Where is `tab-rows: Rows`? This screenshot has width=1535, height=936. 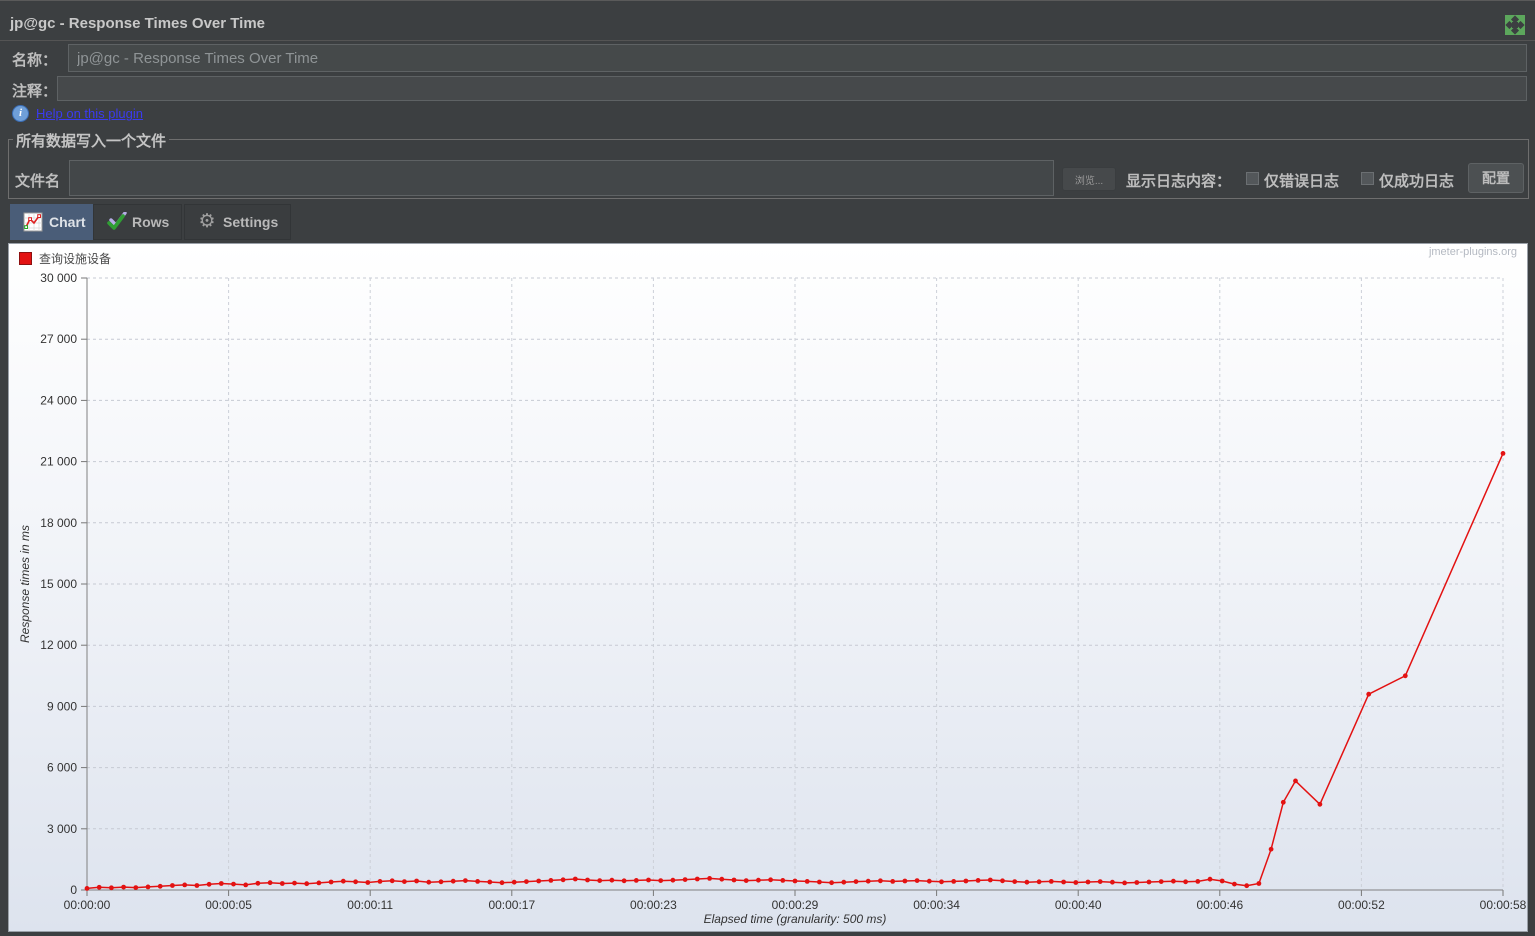
tab-rows: Rows is located at coordinates (138, 222).